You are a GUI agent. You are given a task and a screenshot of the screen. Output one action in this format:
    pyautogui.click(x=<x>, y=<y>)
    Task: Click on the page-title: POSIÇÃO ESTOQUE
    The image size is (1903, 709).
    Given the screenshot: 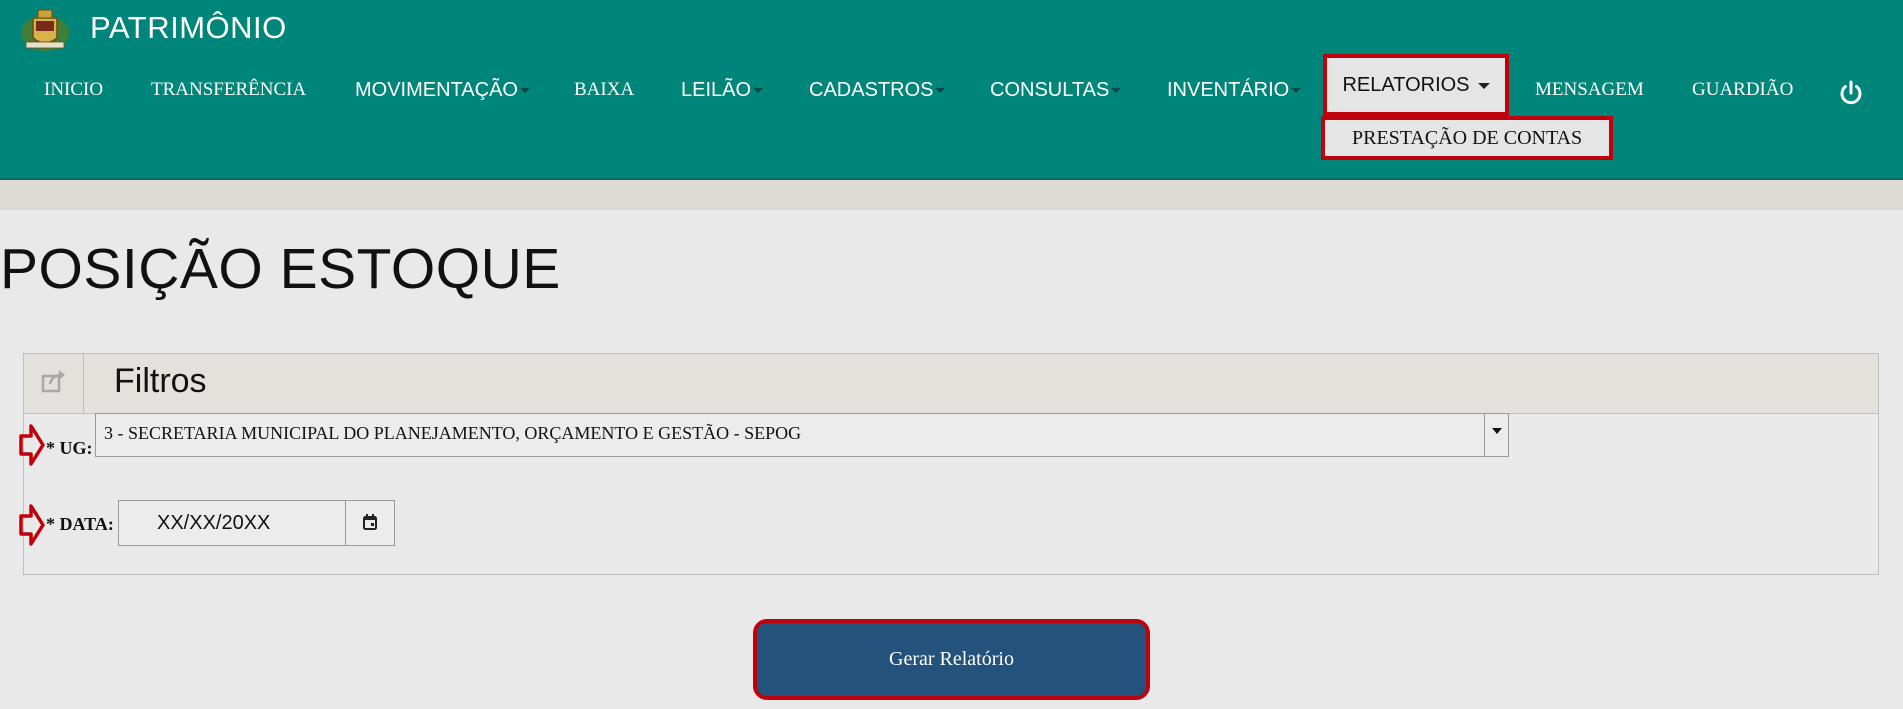 What is the action you would take?
    pyautogui.click(x=280, y=269)
    